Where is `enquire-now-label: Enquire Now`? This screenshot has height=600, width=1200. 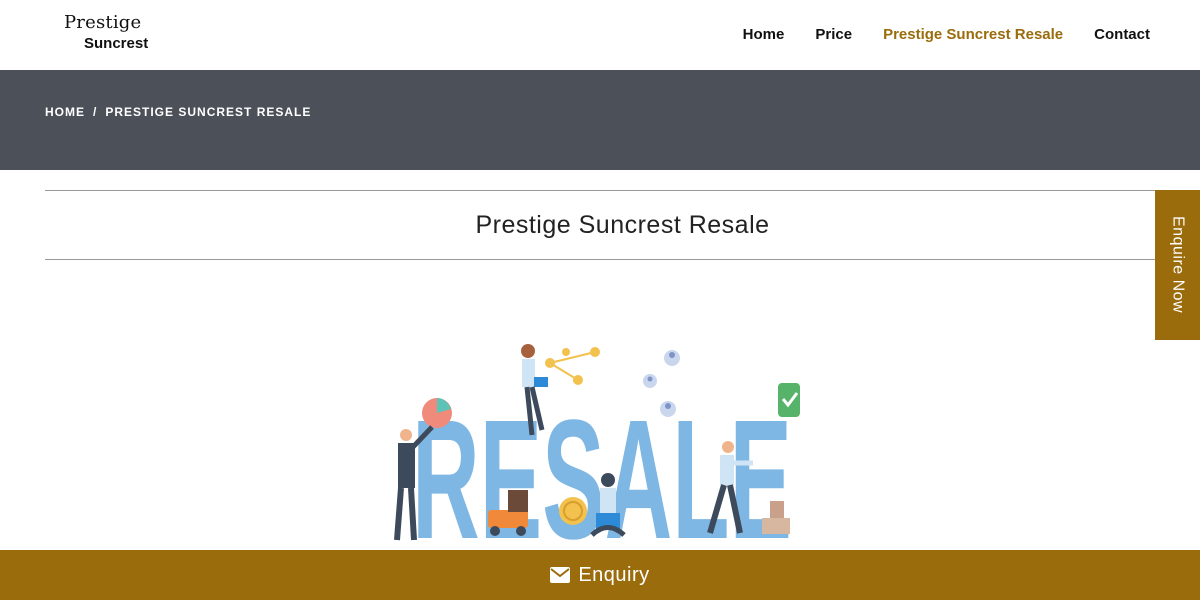
enquire-now-label: Enquire Now is located at coordinates (1178, 265).